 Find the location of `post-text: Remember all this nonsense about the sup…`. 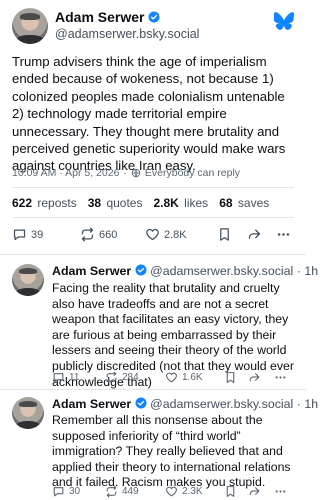

post-text: Remember all this nonsense about the sup… is located at coordinates (171, 451).